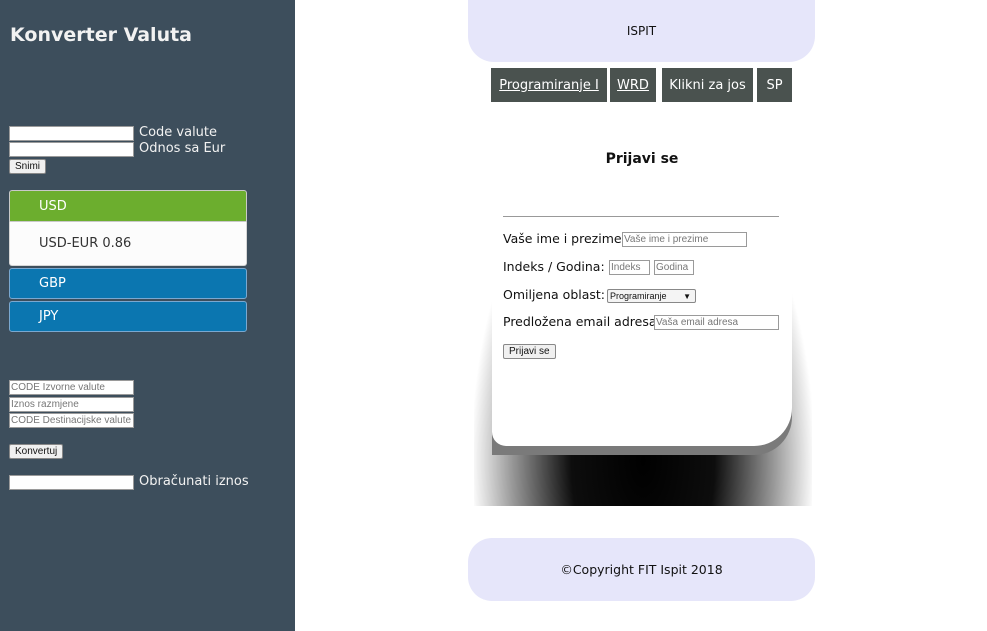  Describe the element at coordinates (71, 149) in the screenshot. I see `eur-ratio-input` at that location.